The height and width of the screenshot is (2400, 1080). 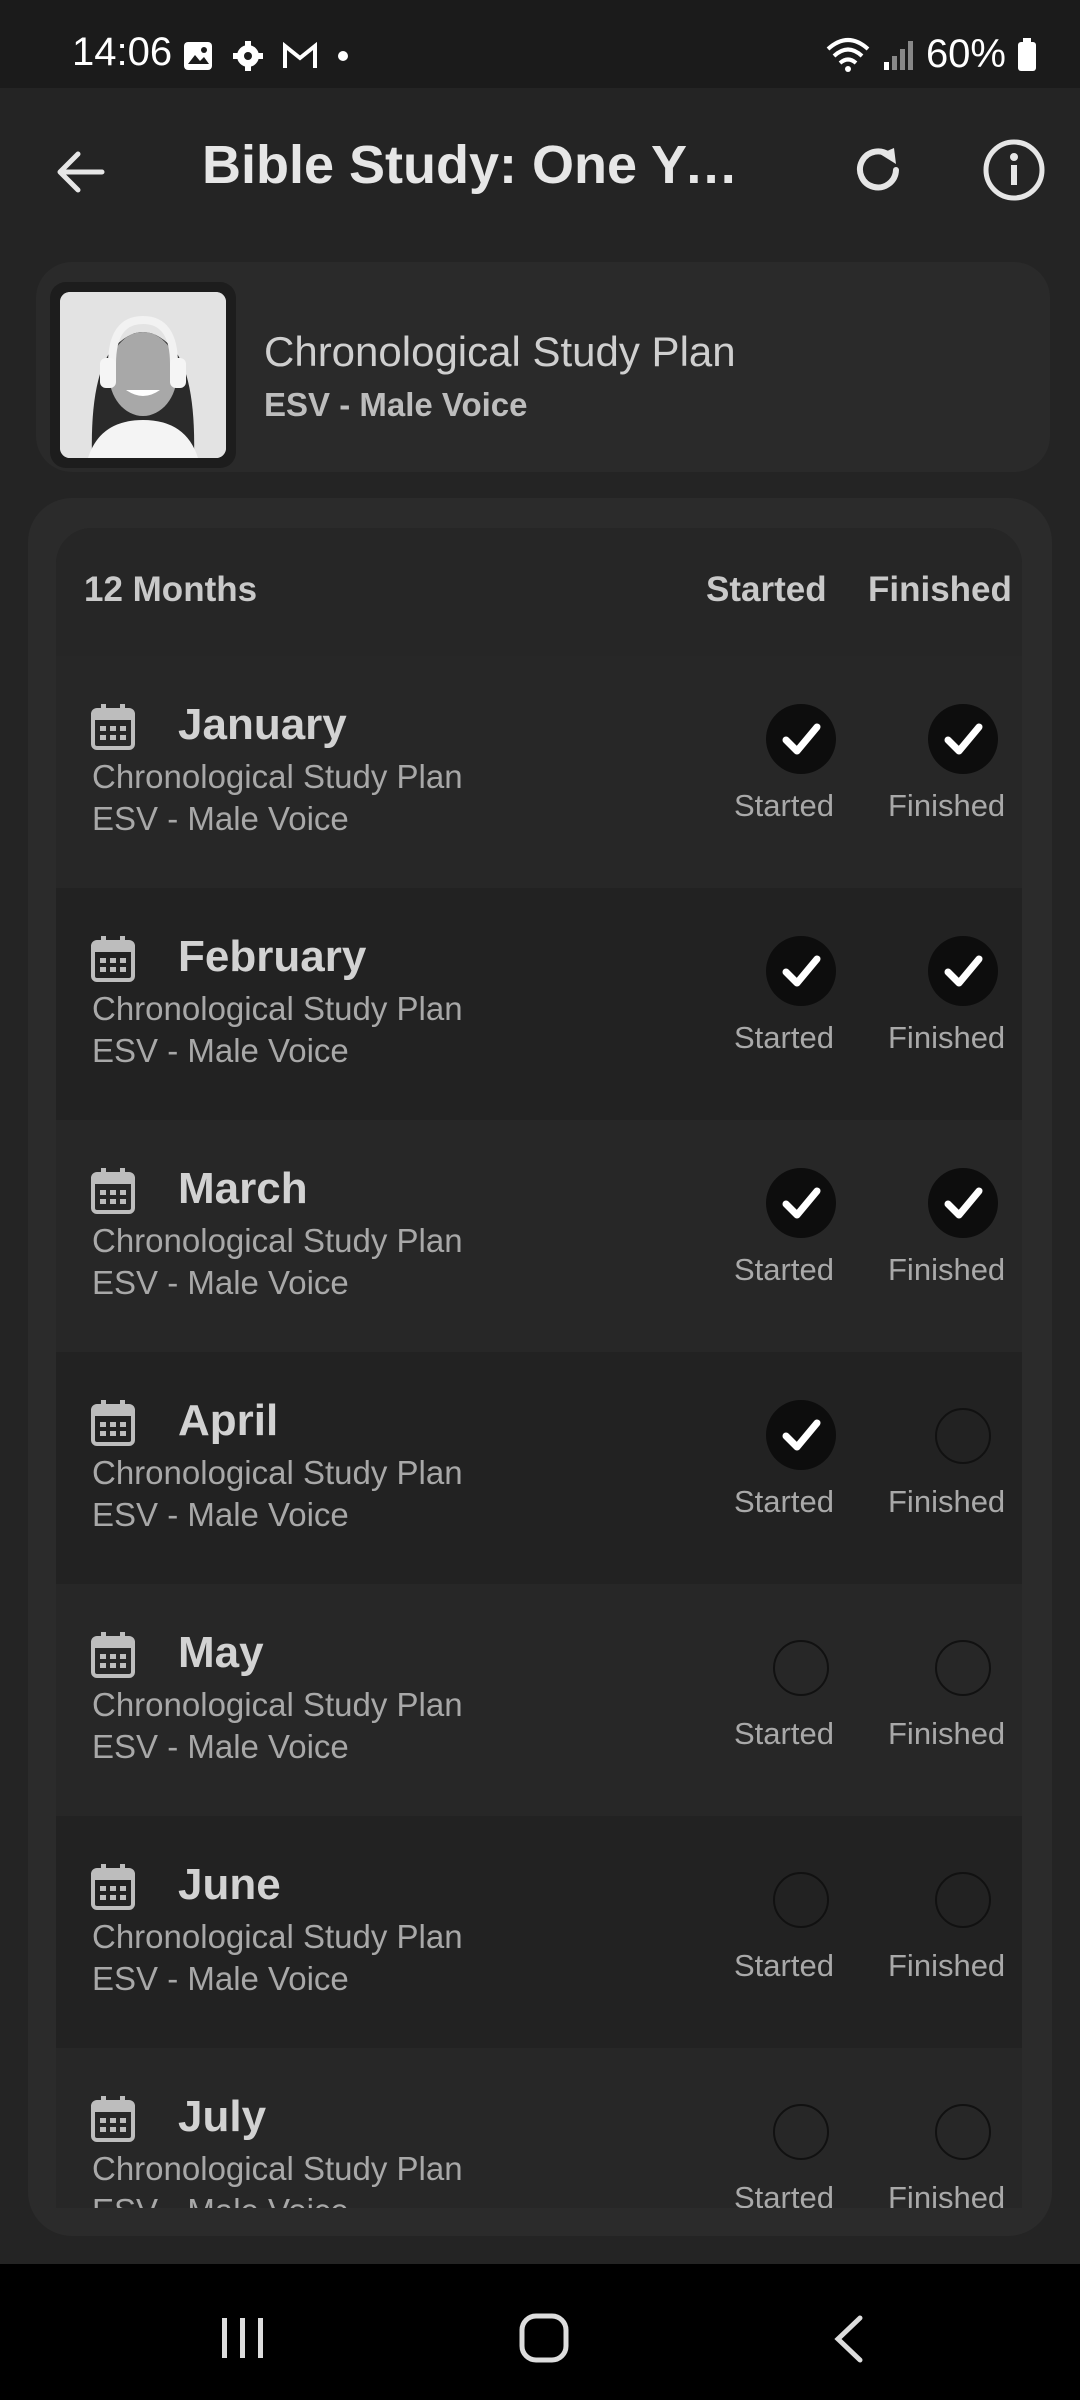 I want to click on system-nav-bar, so click(x=540, y=2332).